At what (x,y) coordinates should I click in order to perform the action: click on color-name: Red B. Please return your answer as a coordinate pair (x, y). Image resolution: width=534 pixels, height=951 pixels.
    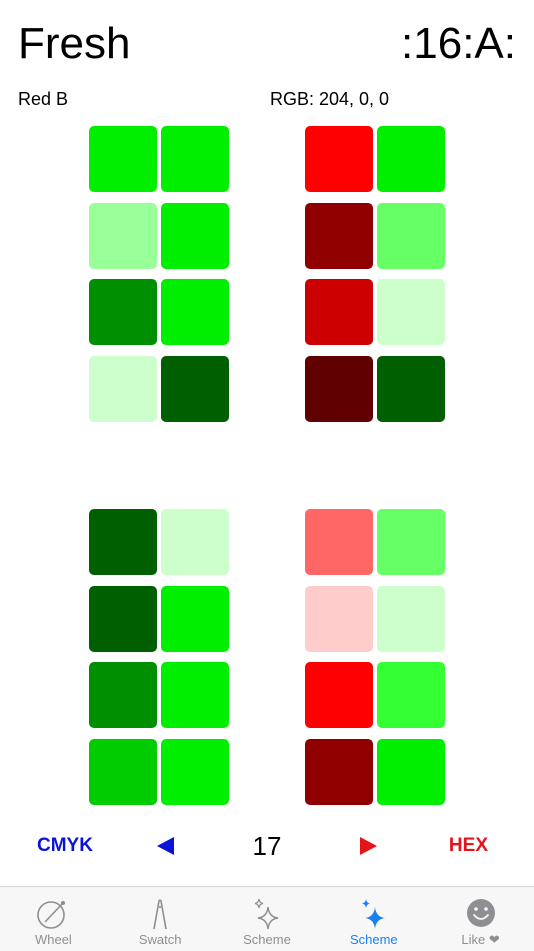
    Looking at the image, I should click on (43, 99).